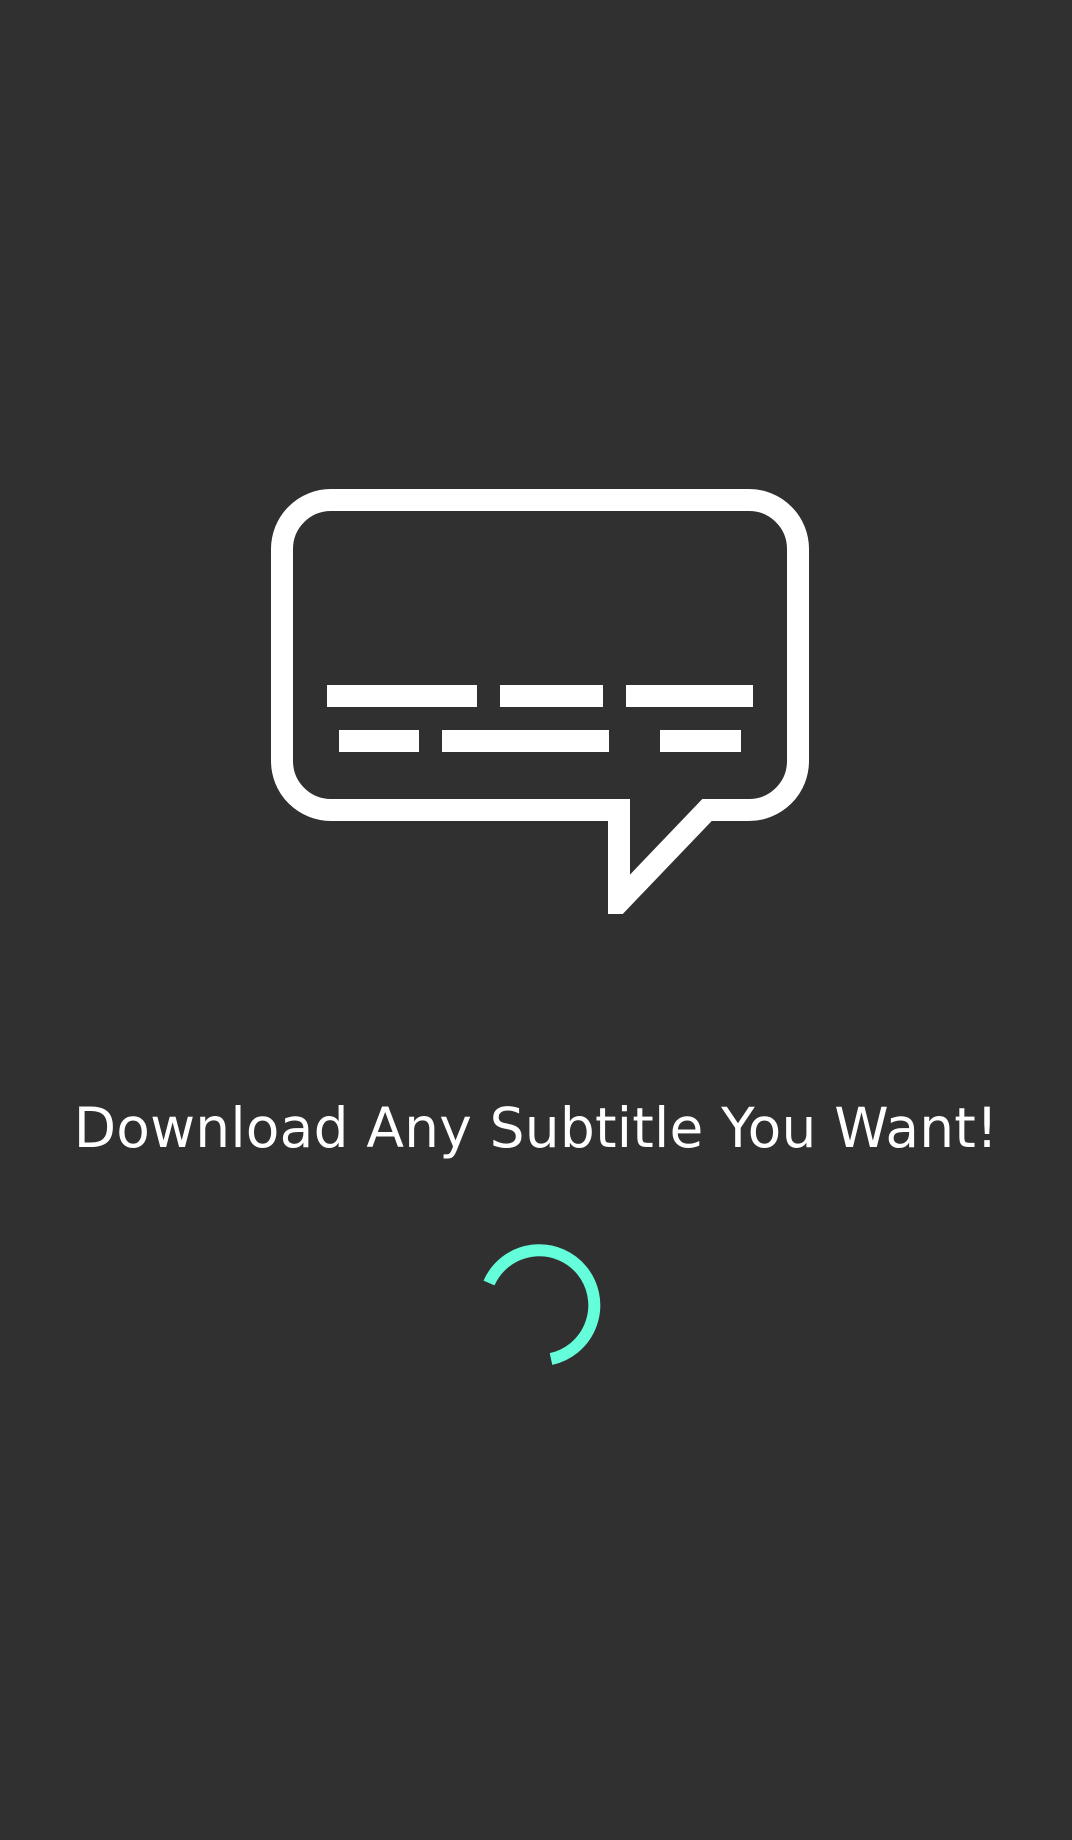  Describe the element at coordinates (536, 1128) in the screenshot. I see `splash-tagline: Download Any Subtitle You Want!` at that location.